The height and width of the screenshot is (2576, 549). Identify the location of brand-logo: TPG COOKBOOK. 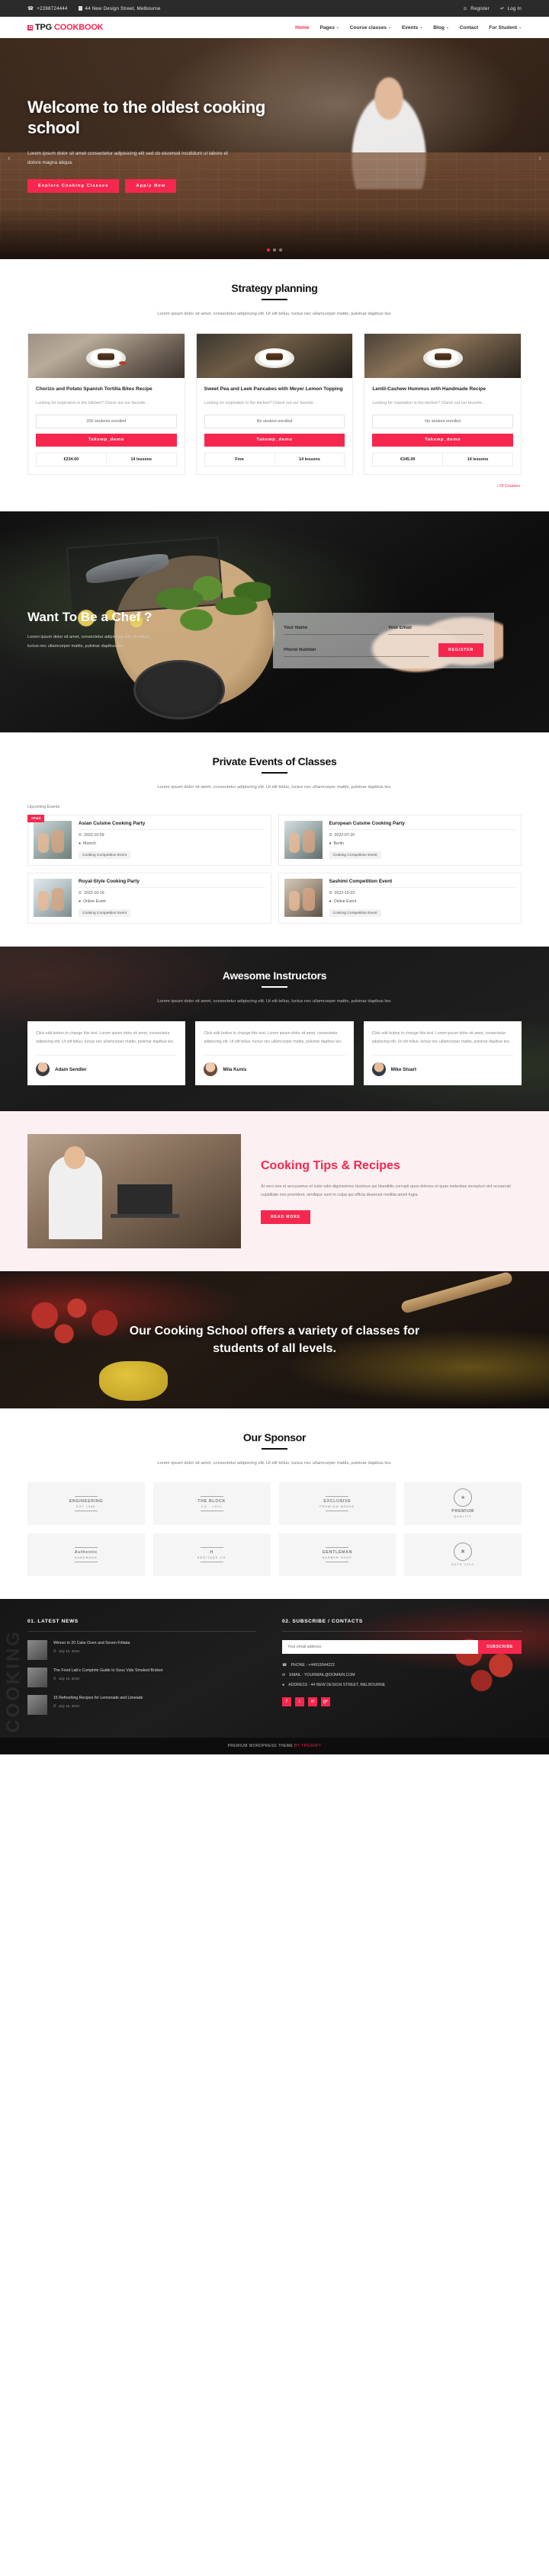
(65, 27).